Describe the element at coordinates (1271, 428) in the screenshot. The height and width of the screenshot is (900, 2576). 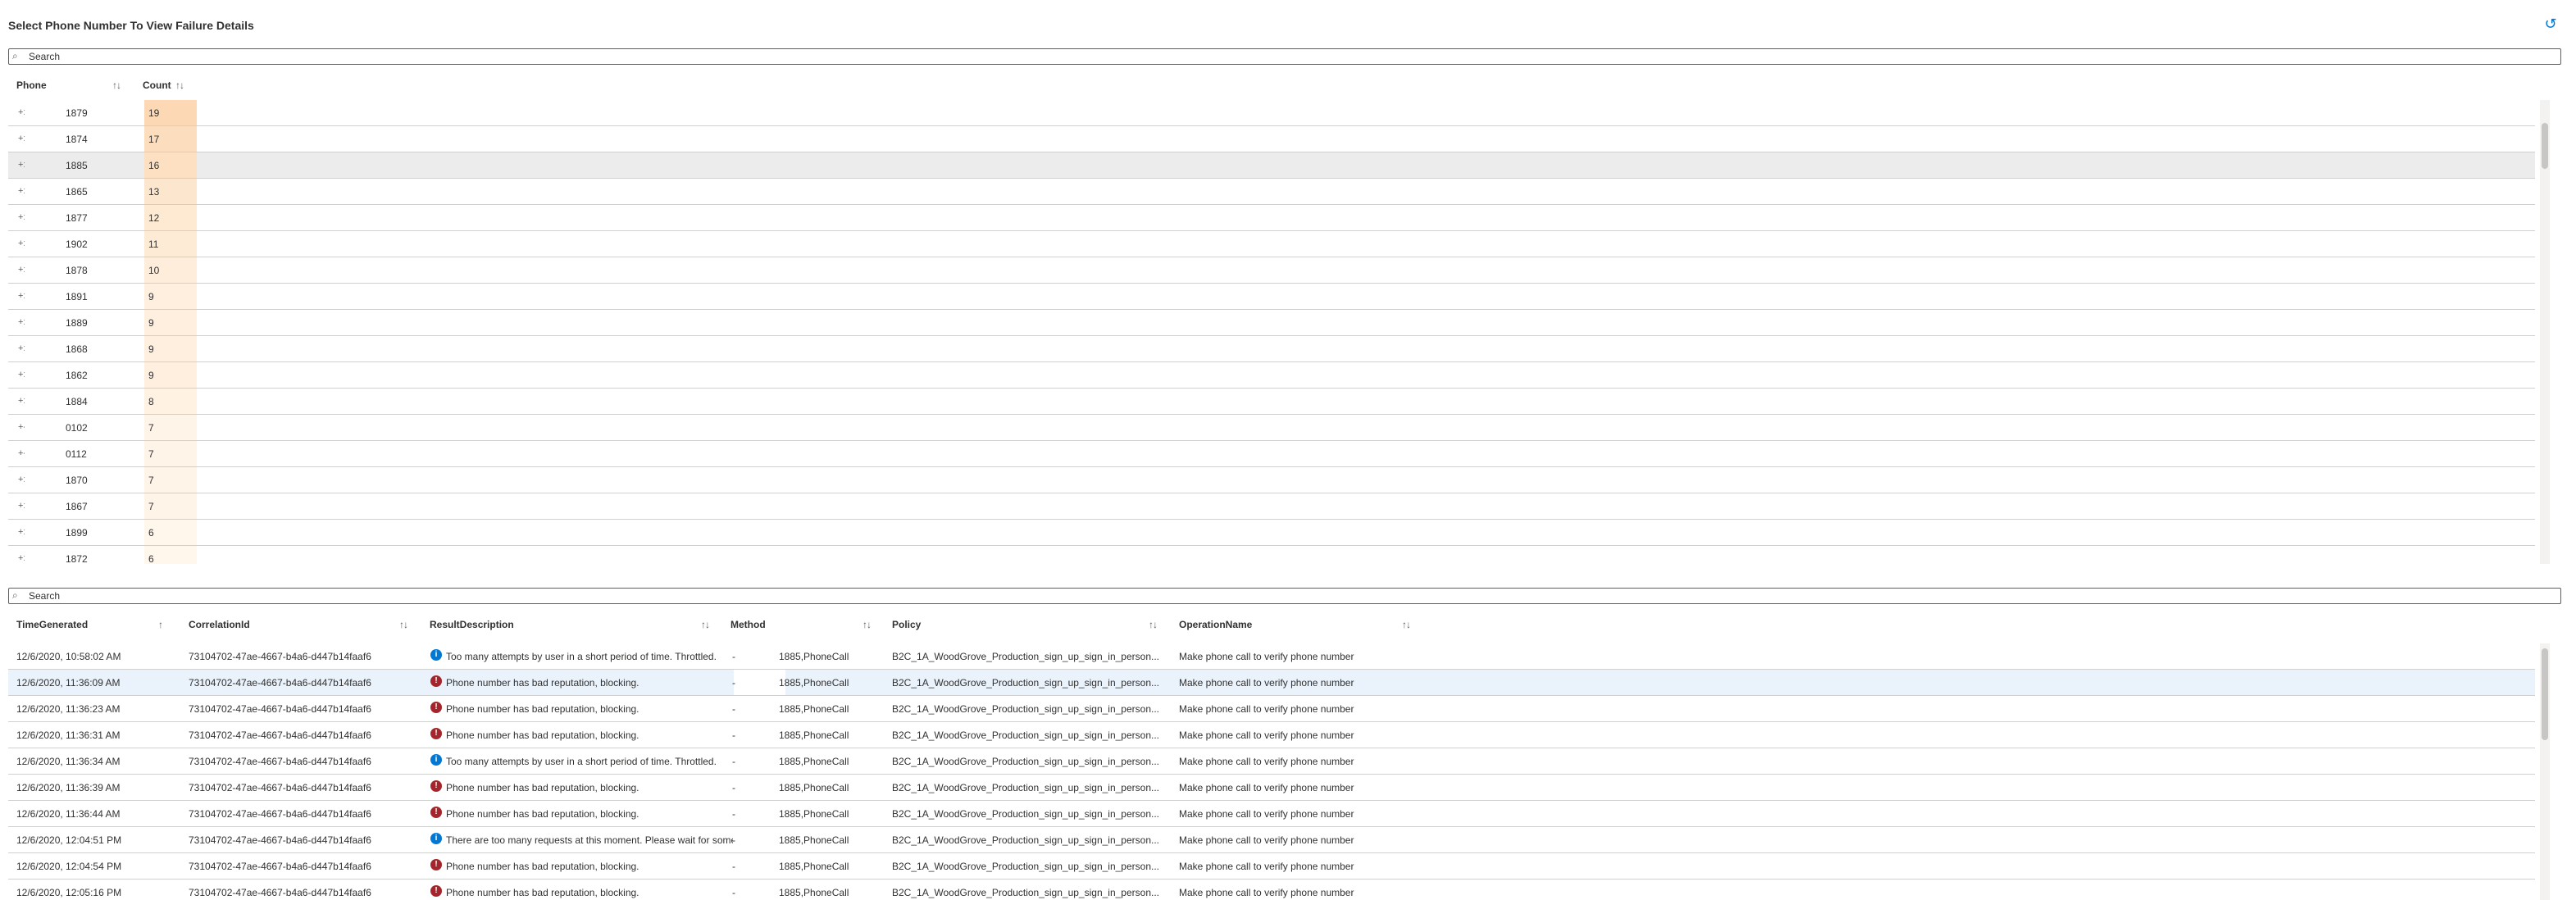
I see `table-row: +- 0102 7` at that location.